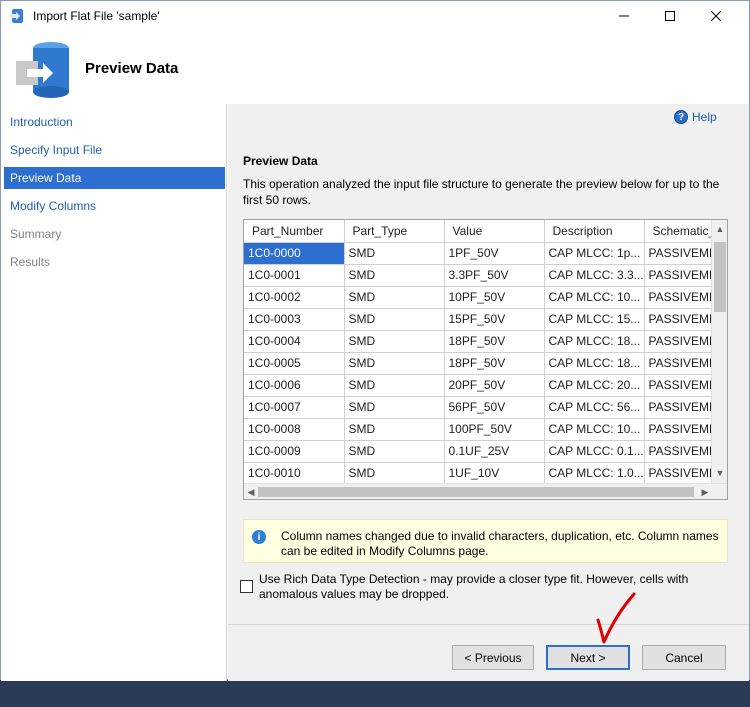  I want to click on import-flat-file-icon, so click(16, 16).